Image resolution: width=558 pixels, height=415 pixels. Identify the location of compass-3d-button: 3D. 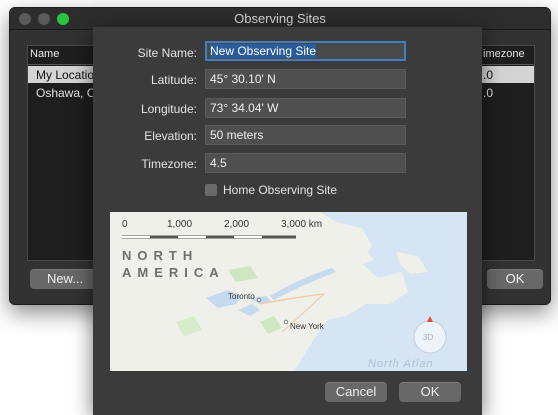
(428, 337).